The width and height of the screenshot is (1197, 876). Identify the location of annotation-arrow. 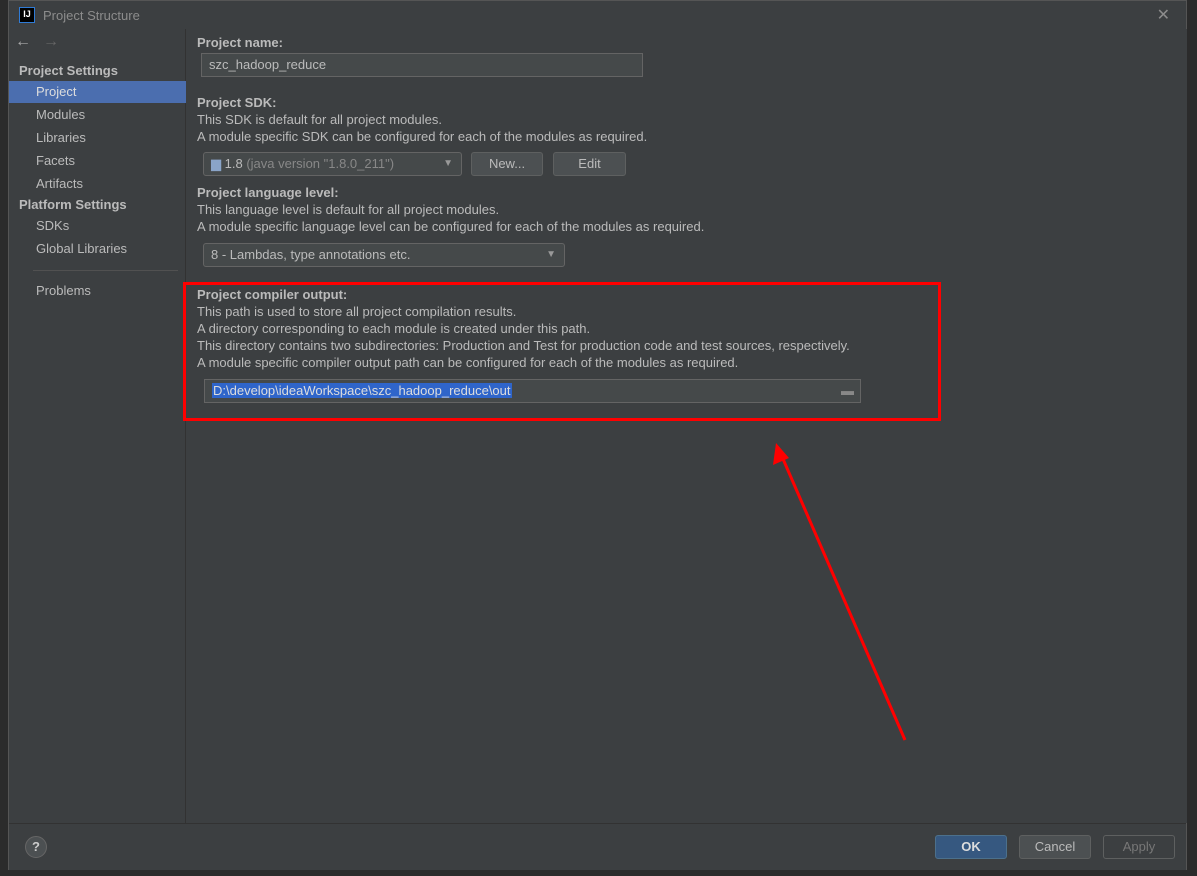
(840, 592).